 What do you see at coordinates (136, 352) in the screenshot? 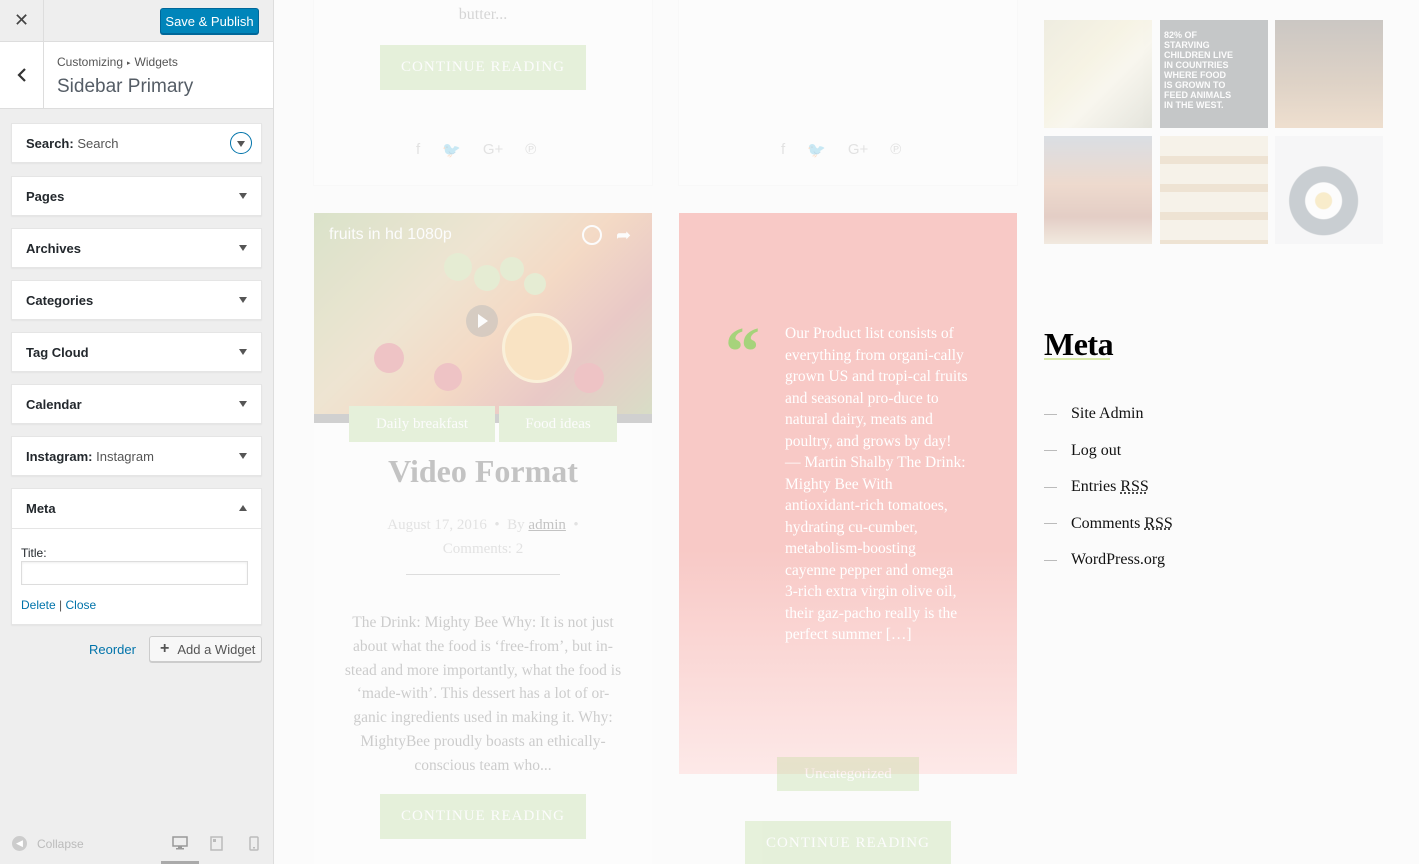
I see `widget-tag-cloud: Tag Cloud` at bounding box center [136, 352].